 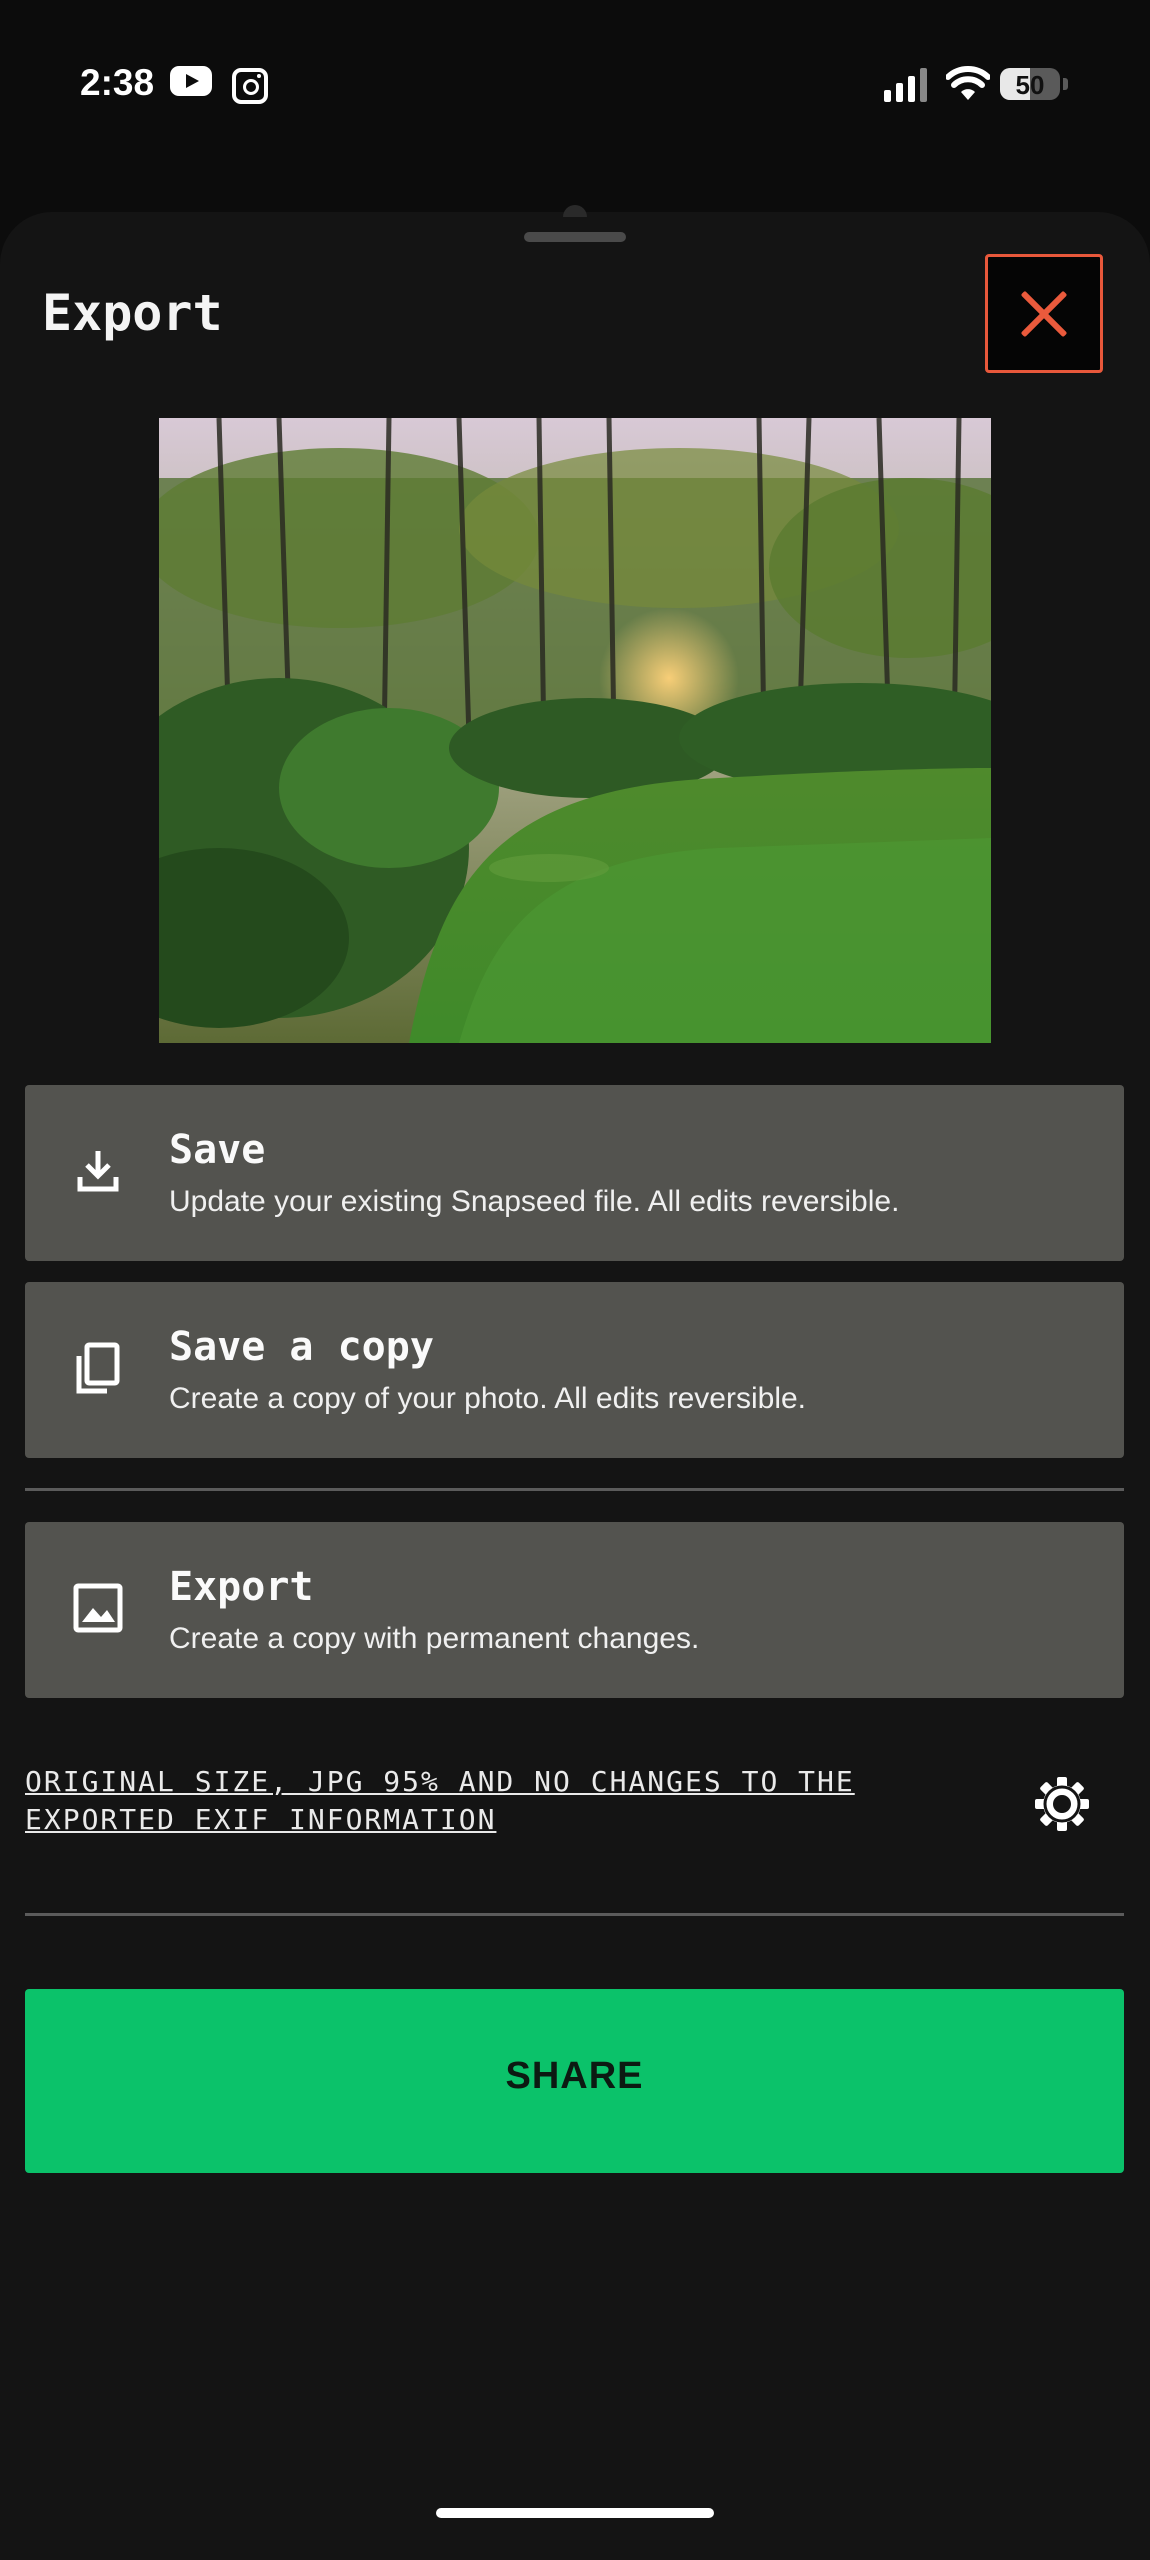 What do you see at coordinates (117, 82) in the screenshot?
I see `status-time: 2:38` at bounding box center [117, 82].